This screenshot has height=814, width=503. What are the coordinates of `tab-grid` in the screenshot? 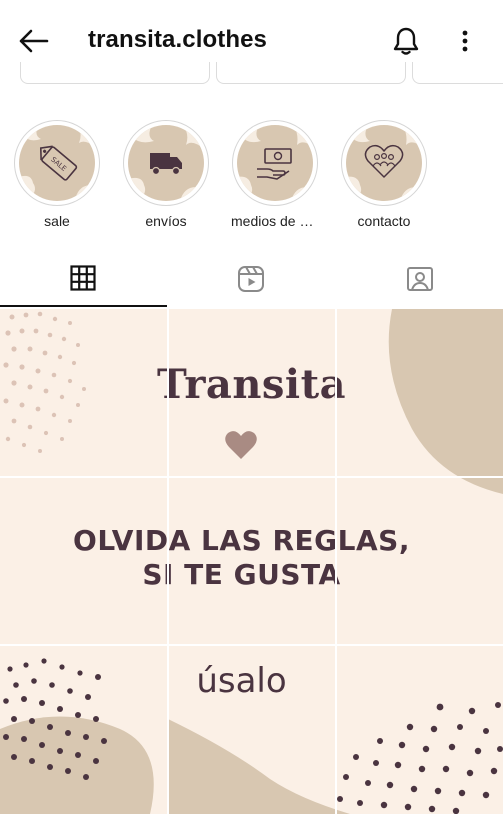 It's located at (83, 280).